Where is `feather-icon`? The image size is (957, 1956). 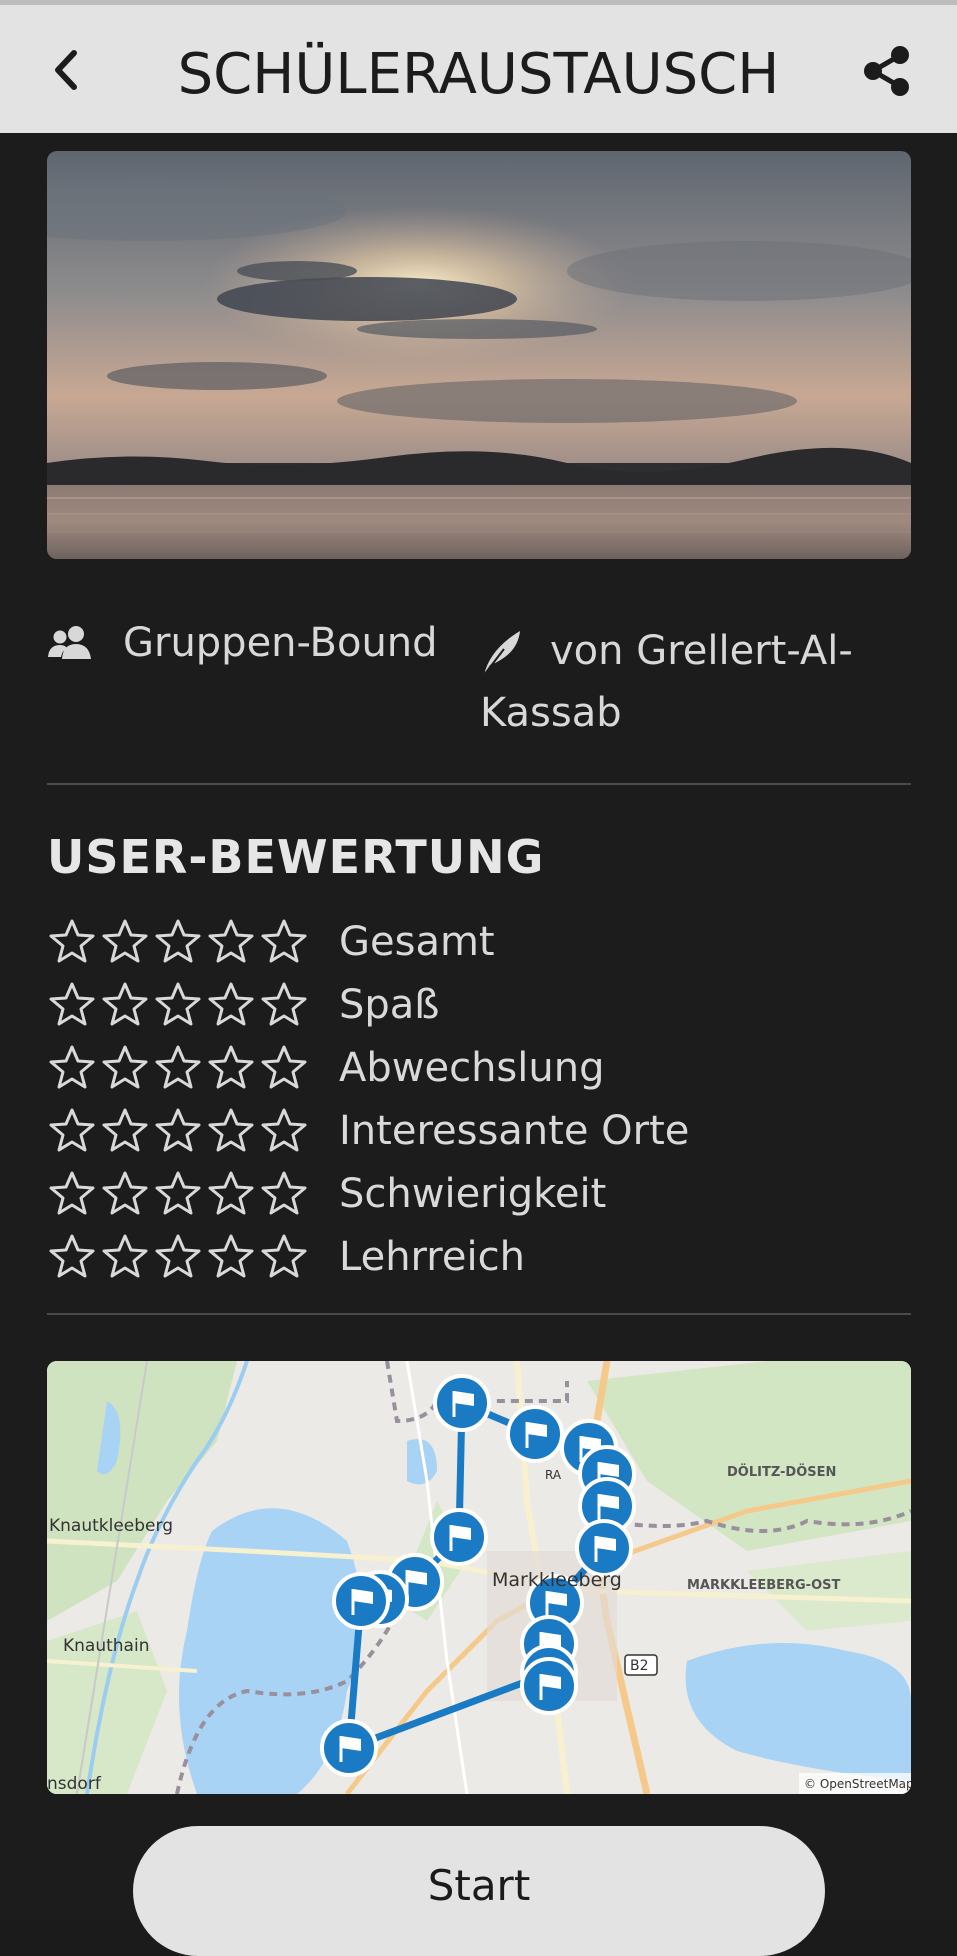 feather-icon is located at coordinates (501, 653).